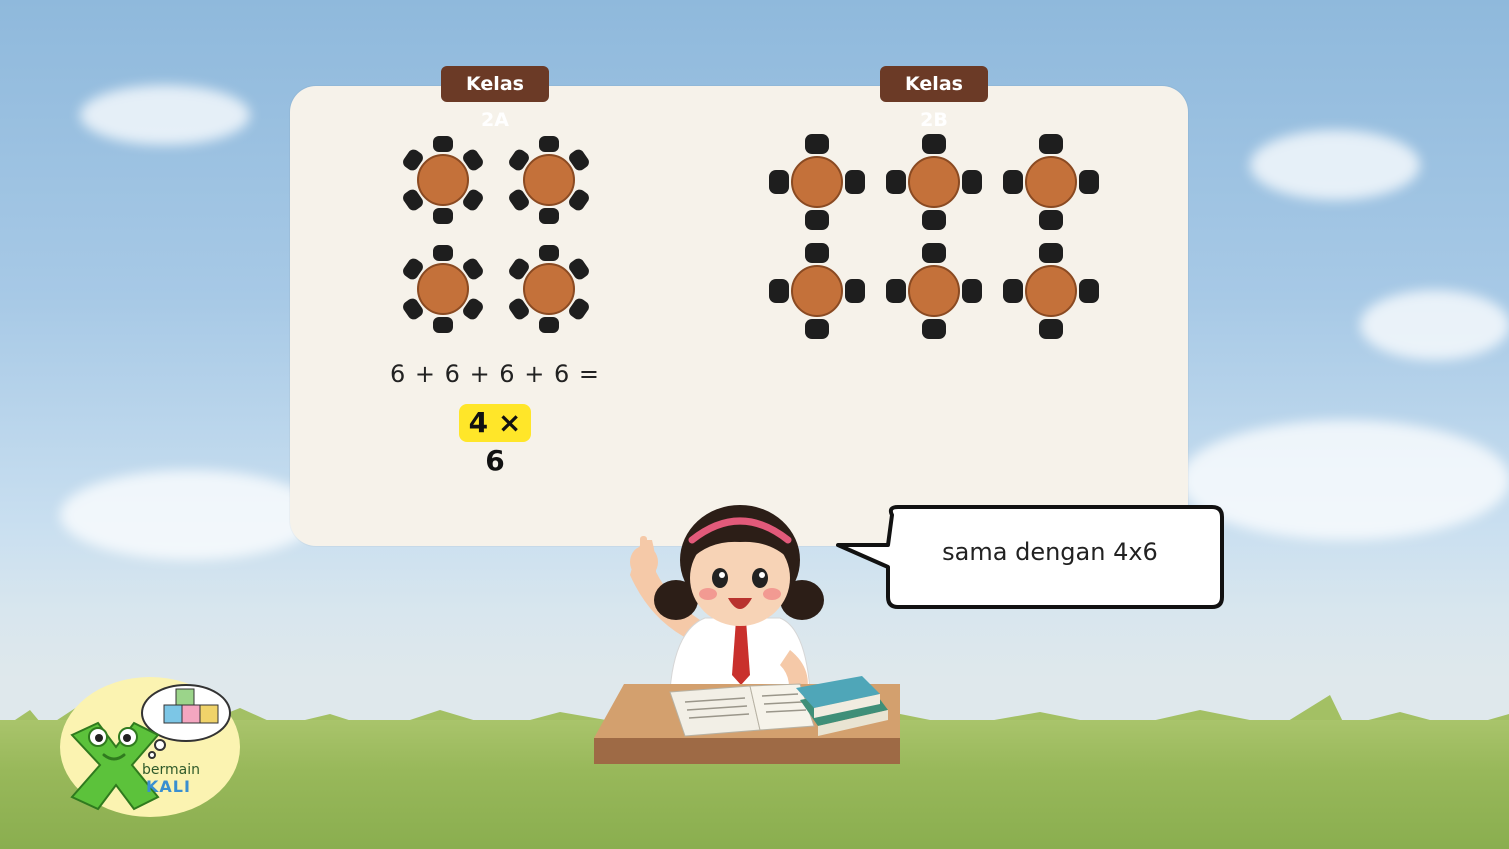  What do you see at coordinates (168, 786) in the screenshot?
I see `logo-text-kali: KALI` at bounding box center [168, 786].